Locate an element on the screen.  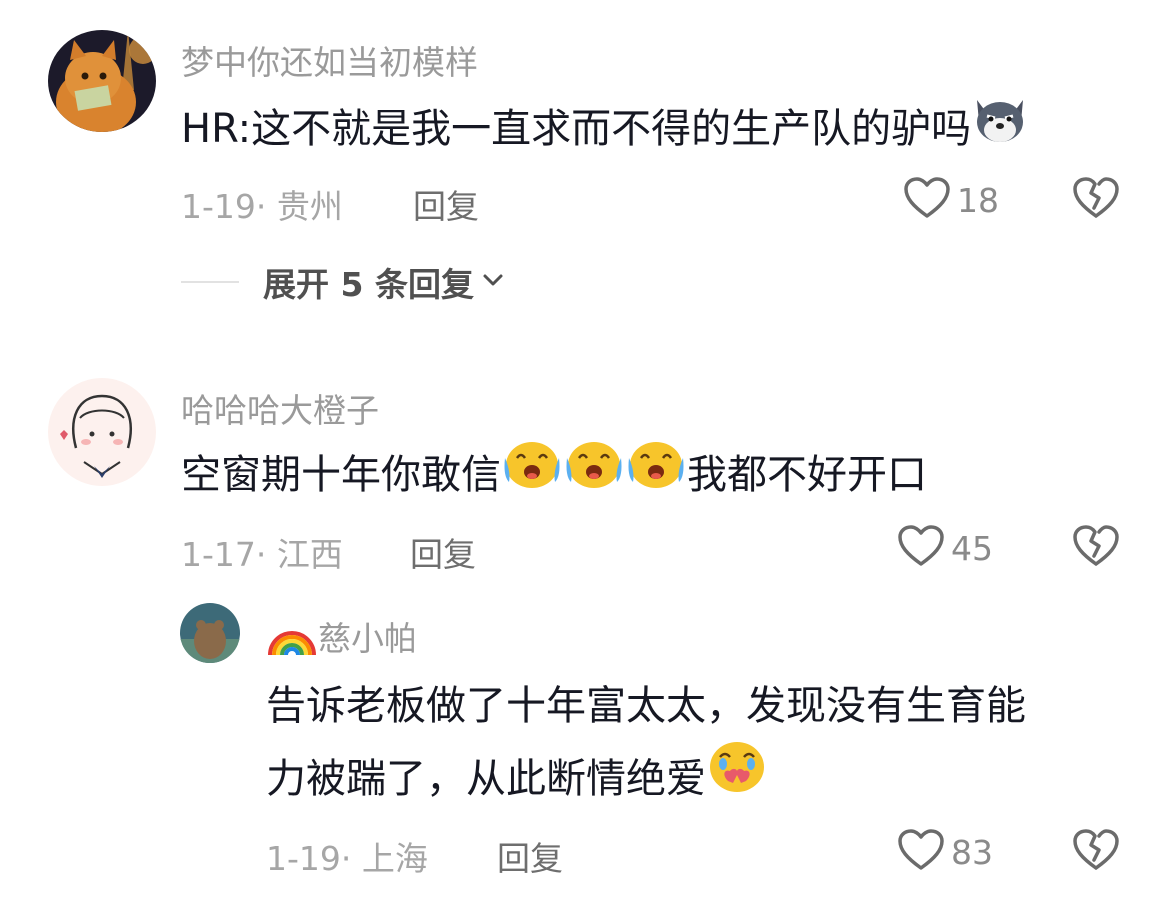
comment-meta: 1-19· 贵州 is located at coordinates (262, 204).